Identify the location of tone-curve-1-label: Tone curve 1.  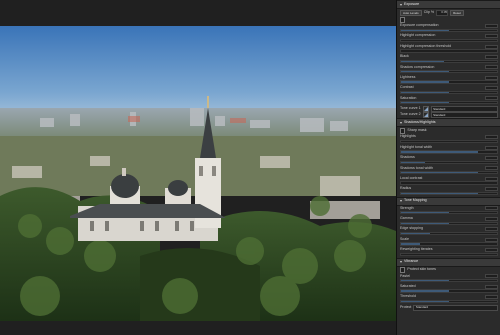
(410, 108).